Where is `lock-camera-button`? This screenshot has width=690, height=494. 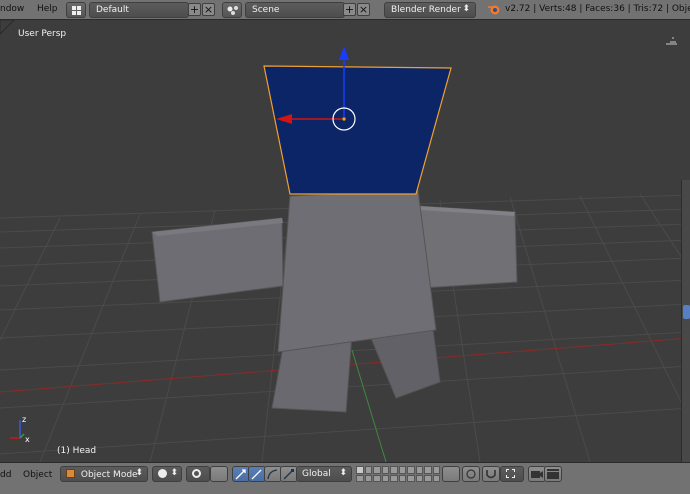 lock-camera-button is located at coordinates (451, 474).